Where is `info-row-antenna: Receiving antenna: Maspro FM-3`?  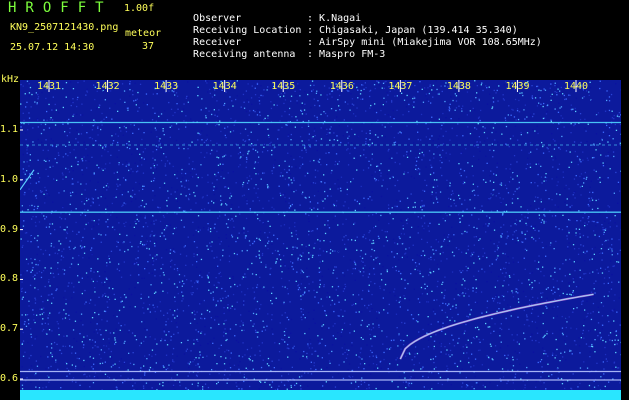
info-row-antenna: Receiving antenna: Maspro FM-3 is located at coordinates (289, 54).